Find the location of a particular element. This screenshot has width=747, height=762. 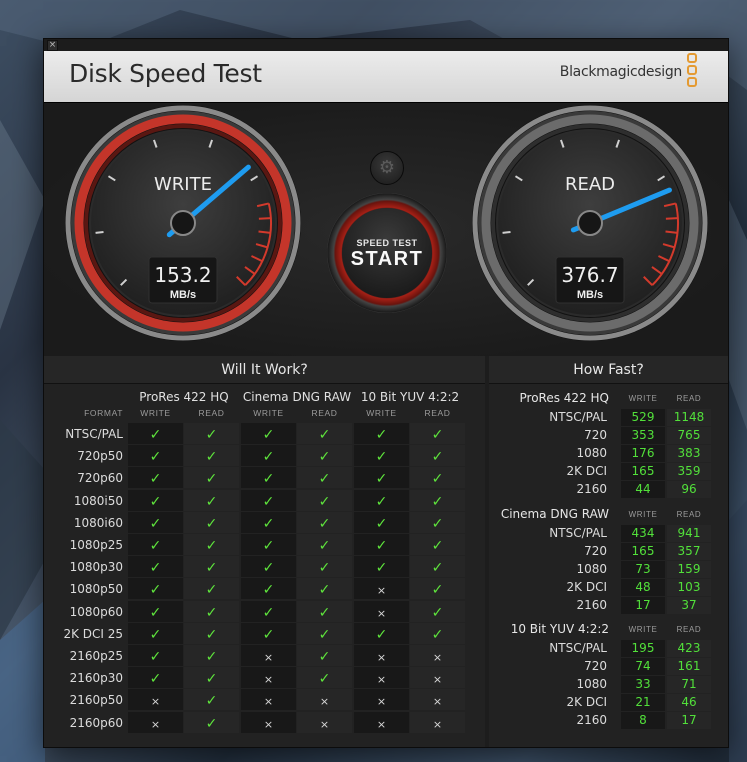

title-bar: Disk Speed Test Blackmagicdesign is located at coordinates (386, 77).